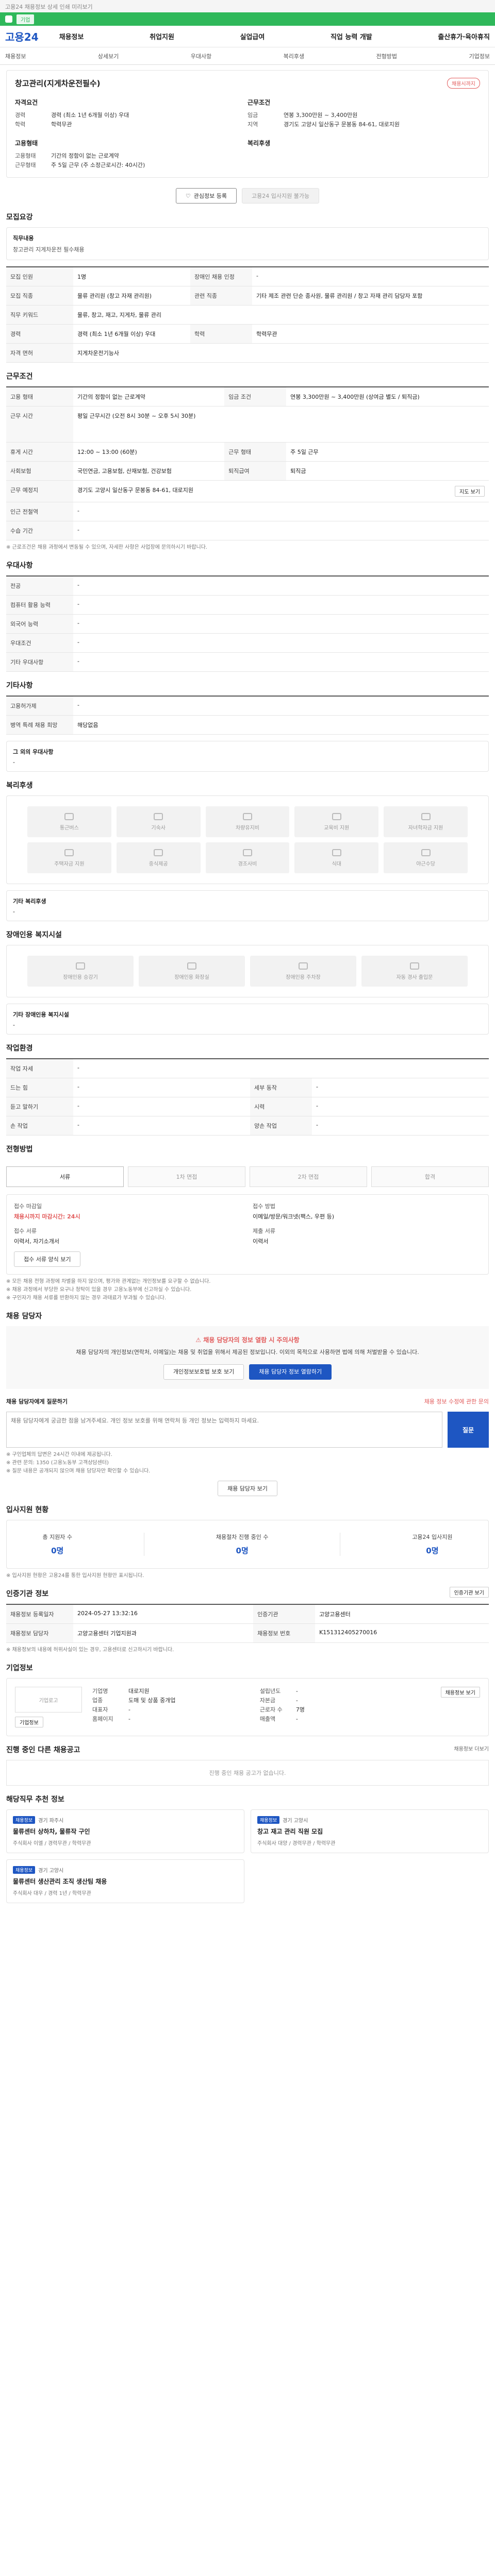 Image resolution: width=495 pixels, height=2576 pixels. I want to click on contact-alert-title: ⚠ 채용 담당자의 정보 열람 시 주의사항, so click(247, 1340).